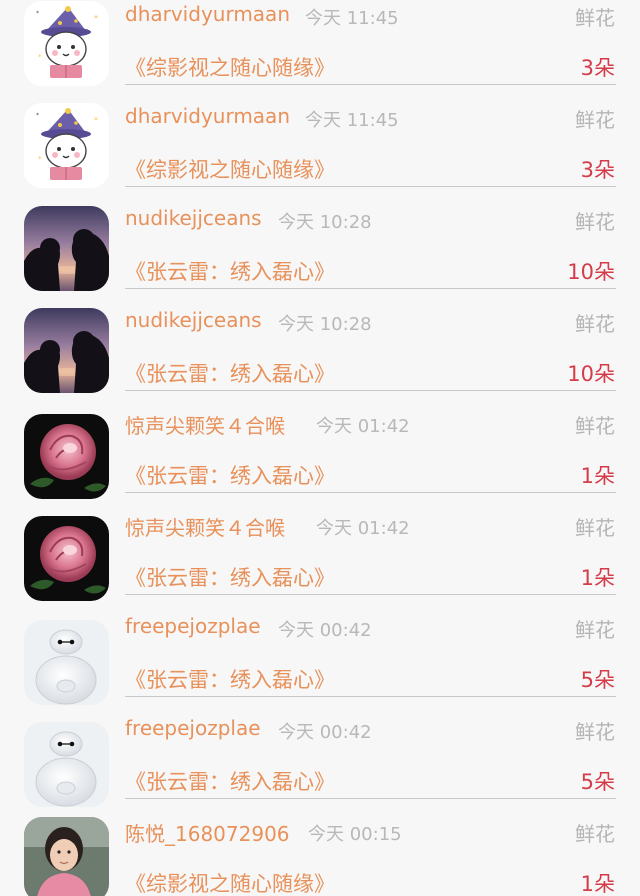 Image resolution: width=640 pixels, height=896 pixels. What do you see at coordinates (320, 856) in the screenshot?
I see `list-item: 陈悦_168072906 今天 00:15 鲜花《综影视之随心随缘》 1朵` at bounding box center [320, 856].